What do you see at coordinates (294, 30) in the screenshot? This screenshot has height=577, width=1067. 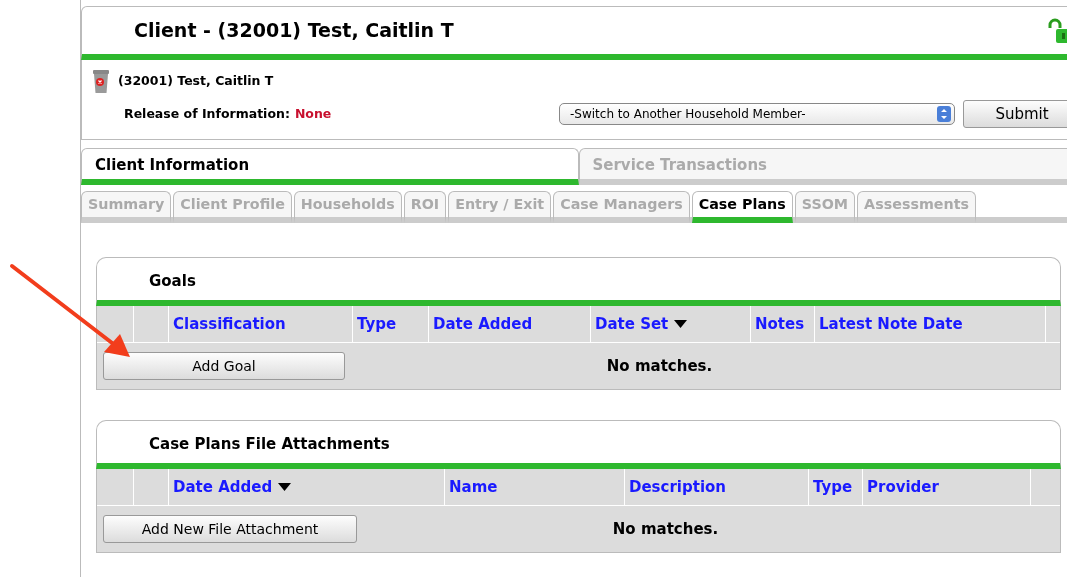 I see `page-title: Client - (32001) Test, Caitlin T` at bounding box center [294, 30].